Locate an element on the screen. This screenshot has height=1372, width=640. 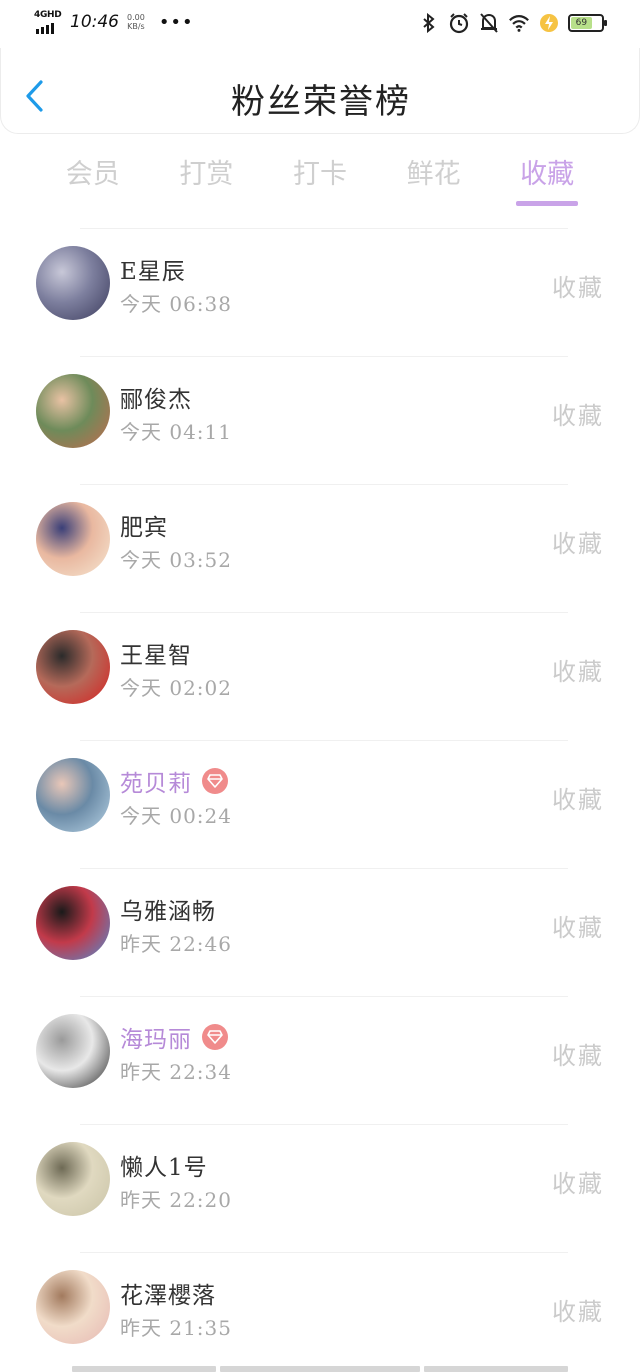
charging-icon is located at coordinates (549, 23).